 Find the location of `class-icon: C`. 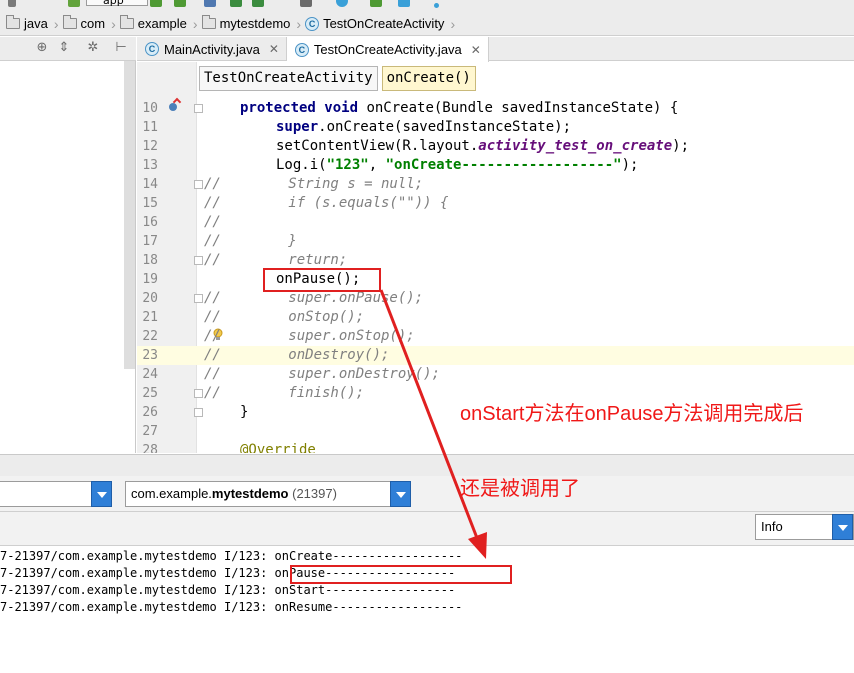

class-icon: C is located at coordinates (312, 23).